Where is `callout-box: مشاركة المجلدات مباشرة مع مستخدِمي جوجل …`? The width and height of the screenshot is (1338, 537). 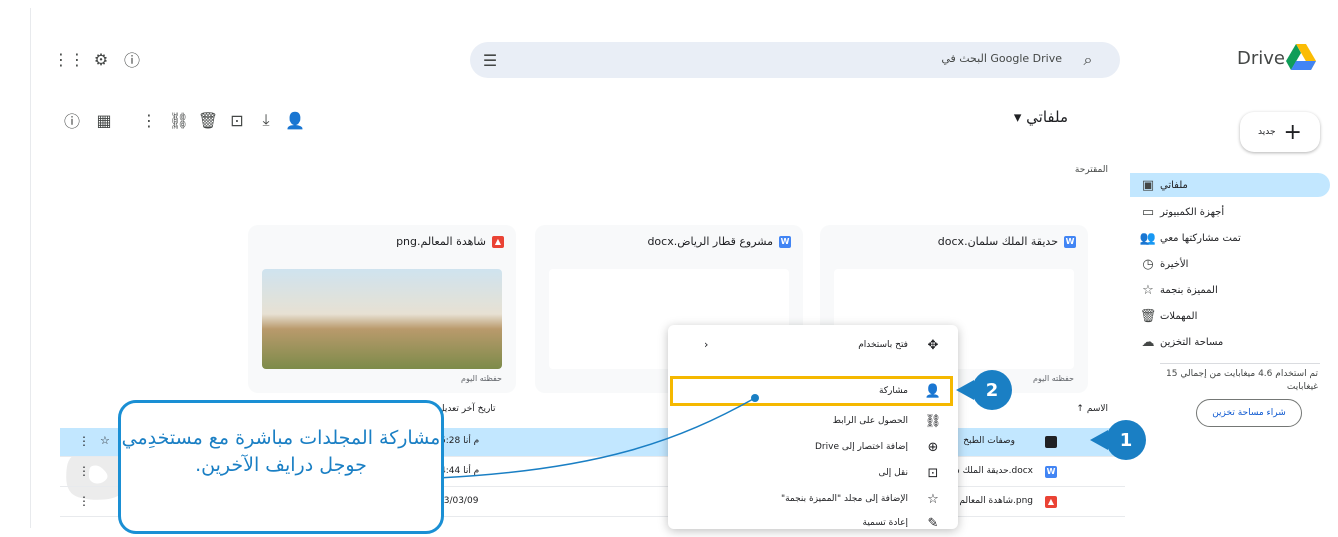
callout-box: مشاركة المجلدات مباشرة مع مستخدِمي جوجل … is located at coordinates (281, 467).